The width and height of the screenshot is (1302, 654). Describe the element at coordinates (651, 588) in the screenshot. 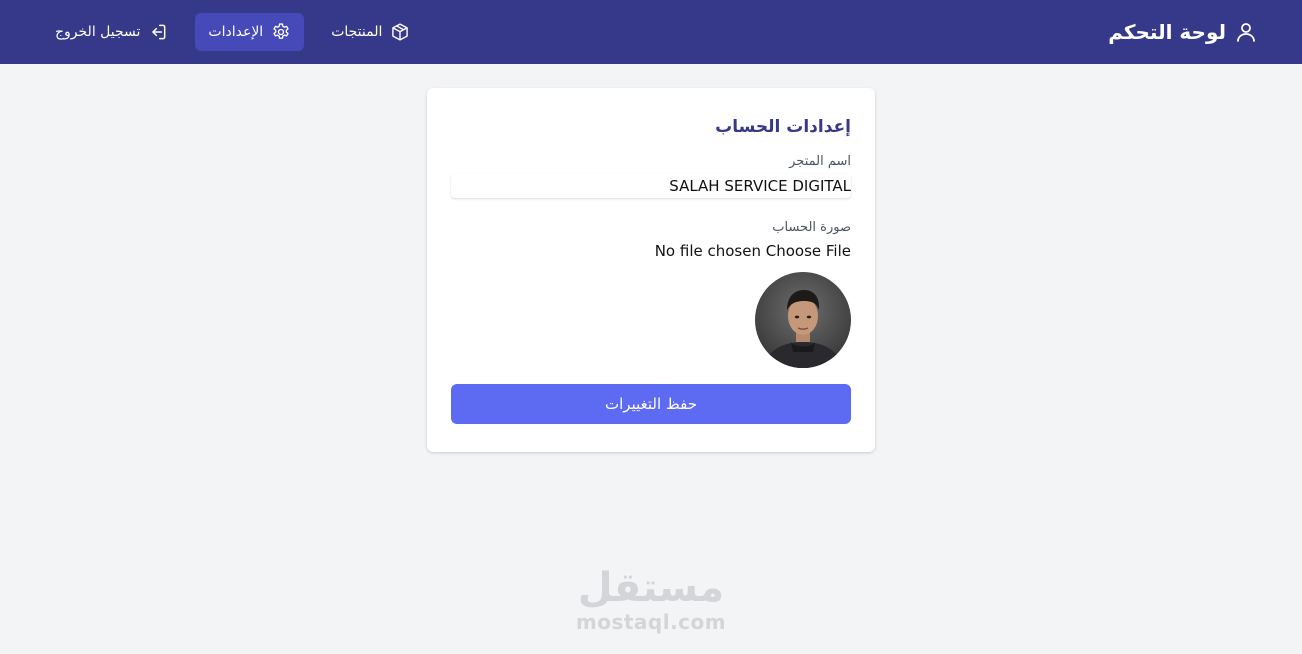

I see `watermark-arabic: مستقل` at that location.